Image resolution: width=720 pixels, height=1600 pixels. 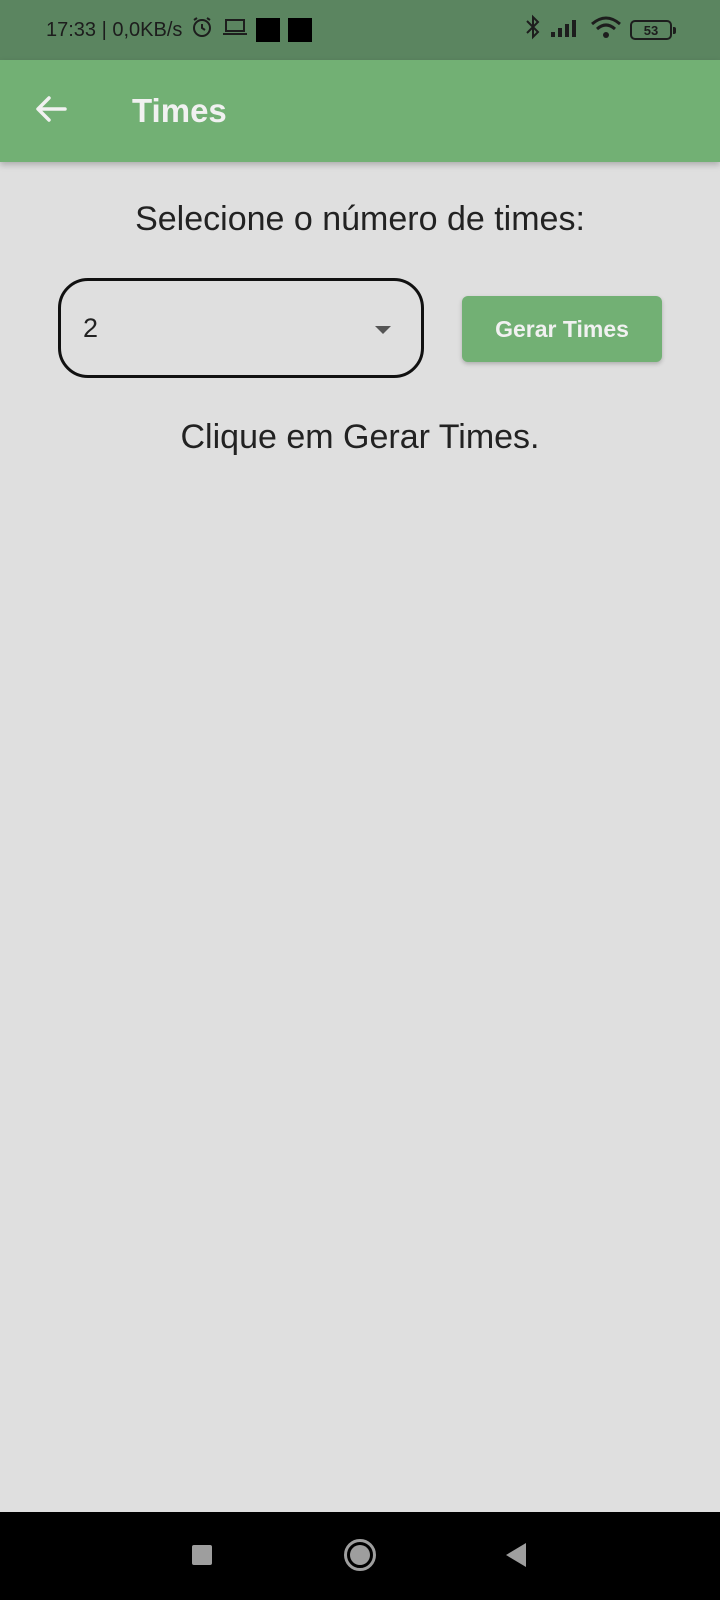 What do you see at coordinates (360, 111) in the screenshot?
I see `app-bar: Times` at bounding box center [360, 111].